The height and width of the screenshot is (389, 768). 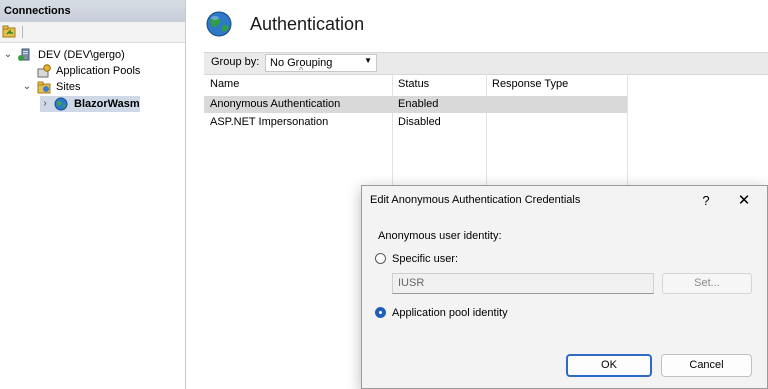 I want to click on cancel-button: Cancel, so click(x=706, y=365).